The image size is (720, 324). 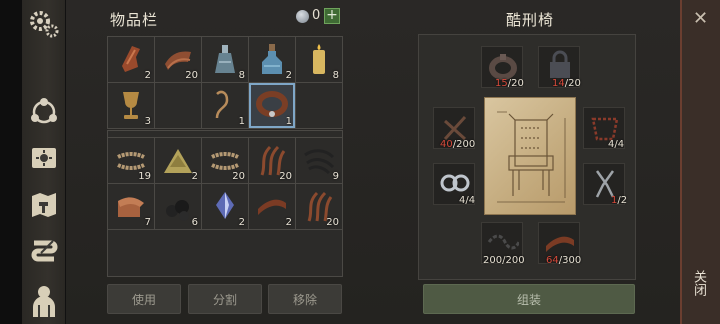 I want to click on requirement-count: 1/2, so click(x=619, y=200).